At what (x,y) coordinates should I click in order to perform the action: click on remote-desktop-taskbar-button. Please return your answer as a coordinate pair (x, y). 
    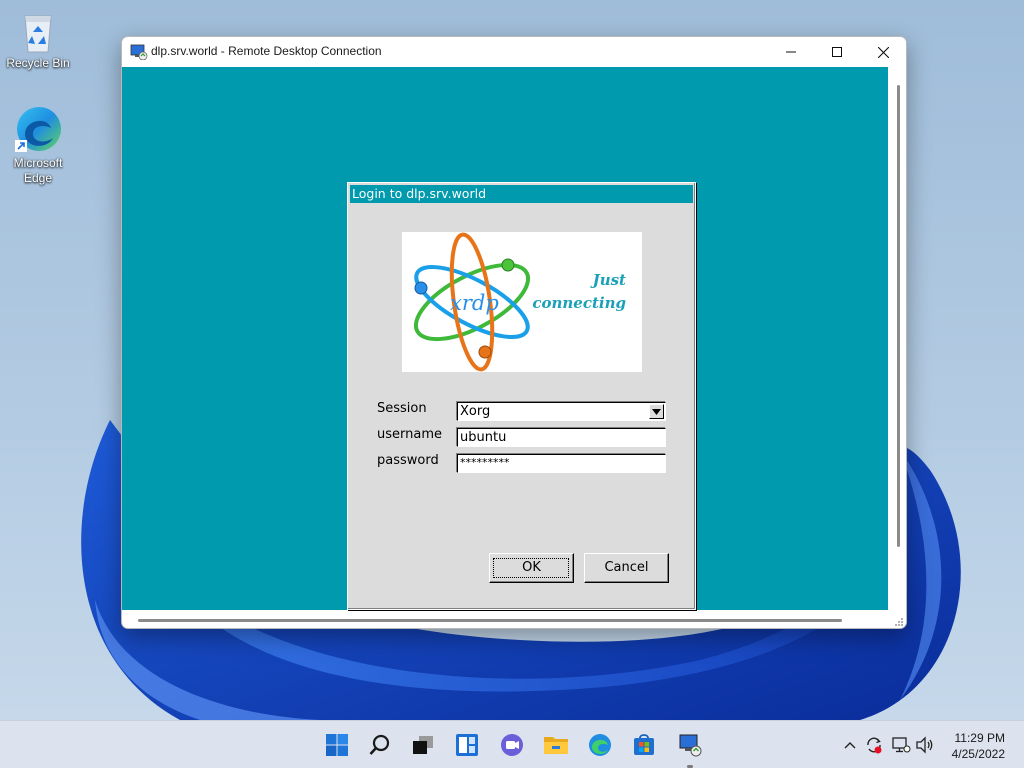
    Looking at the image, I should click on (690, 745).